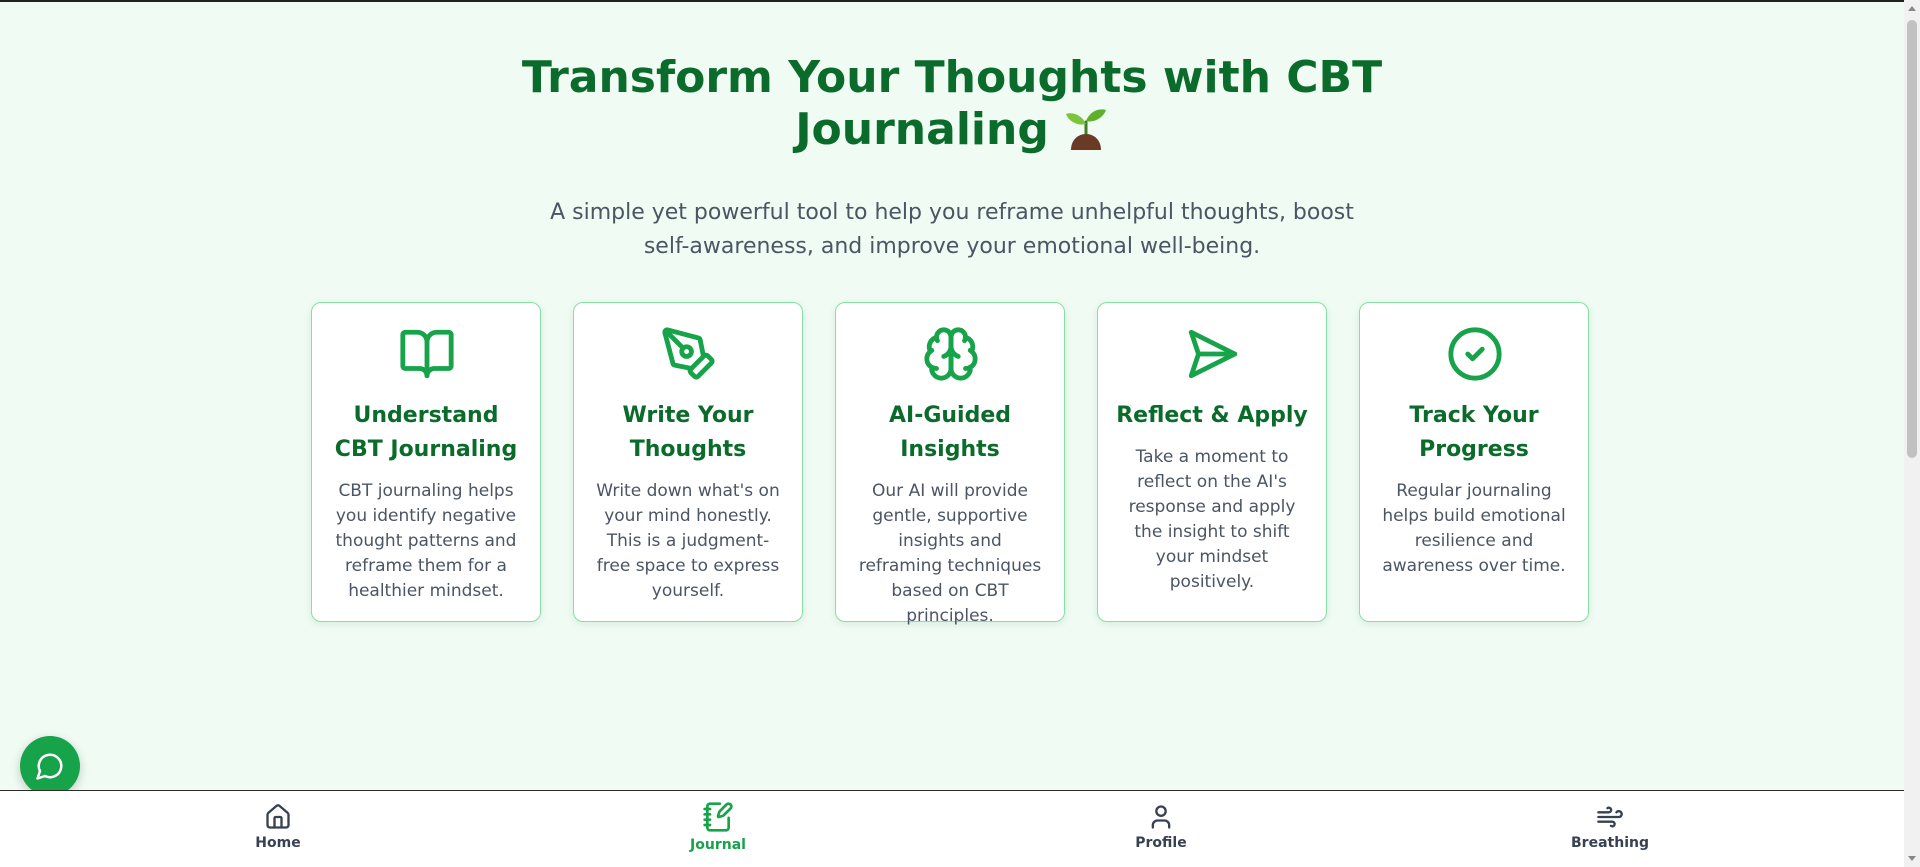 This screenshot has height=867, width=1920. I want to click on nav-label: Profile, so click(1161, 843).